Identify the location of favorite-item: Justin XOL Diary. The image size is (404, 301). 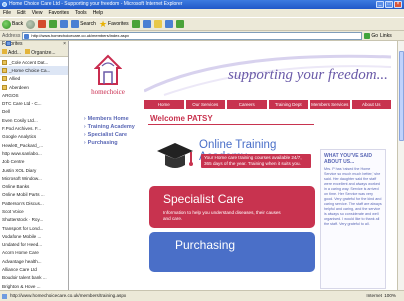
(34, 107).